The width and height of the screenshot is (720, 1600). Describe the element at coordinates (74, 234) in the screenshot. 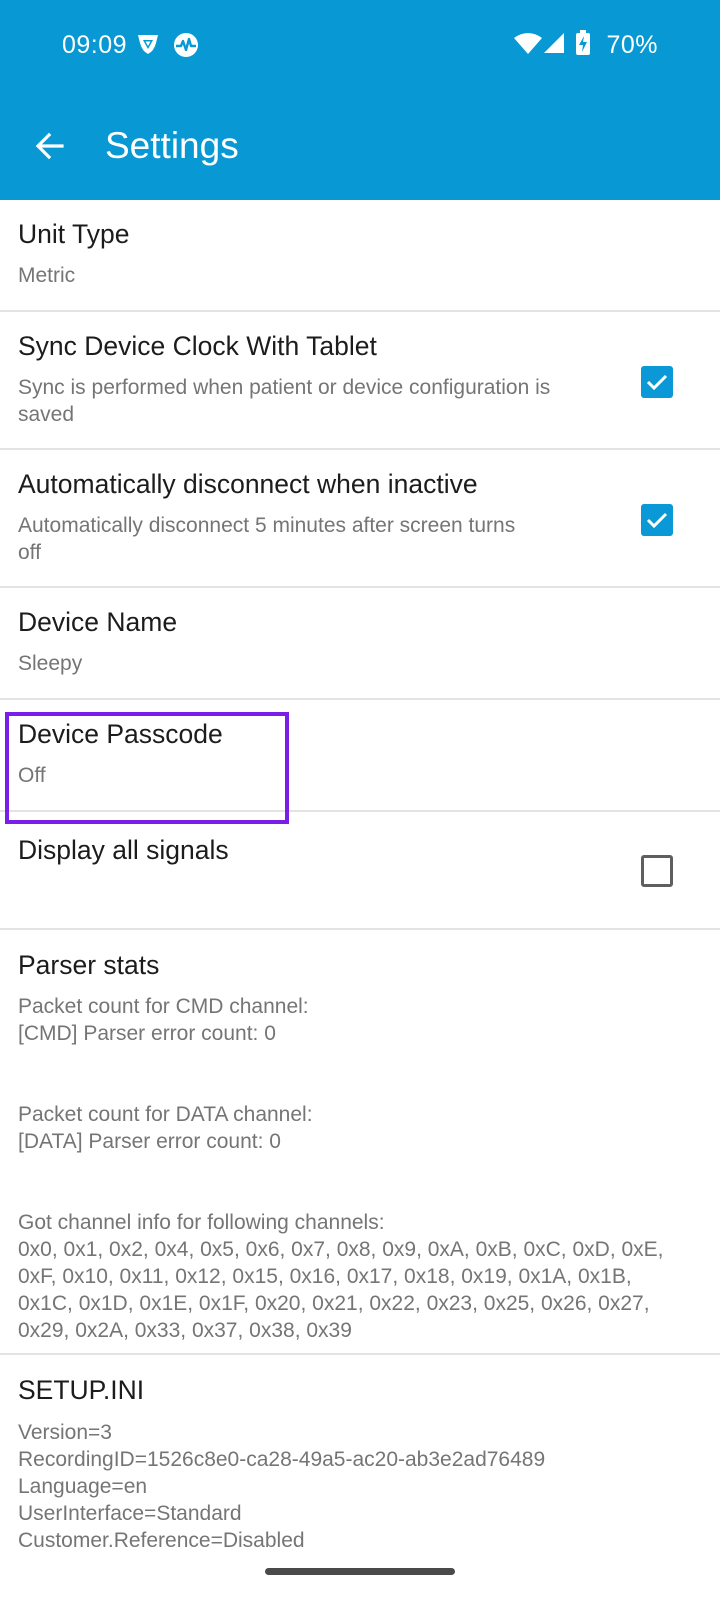

I see `pref-title: Unit Type` at that location.